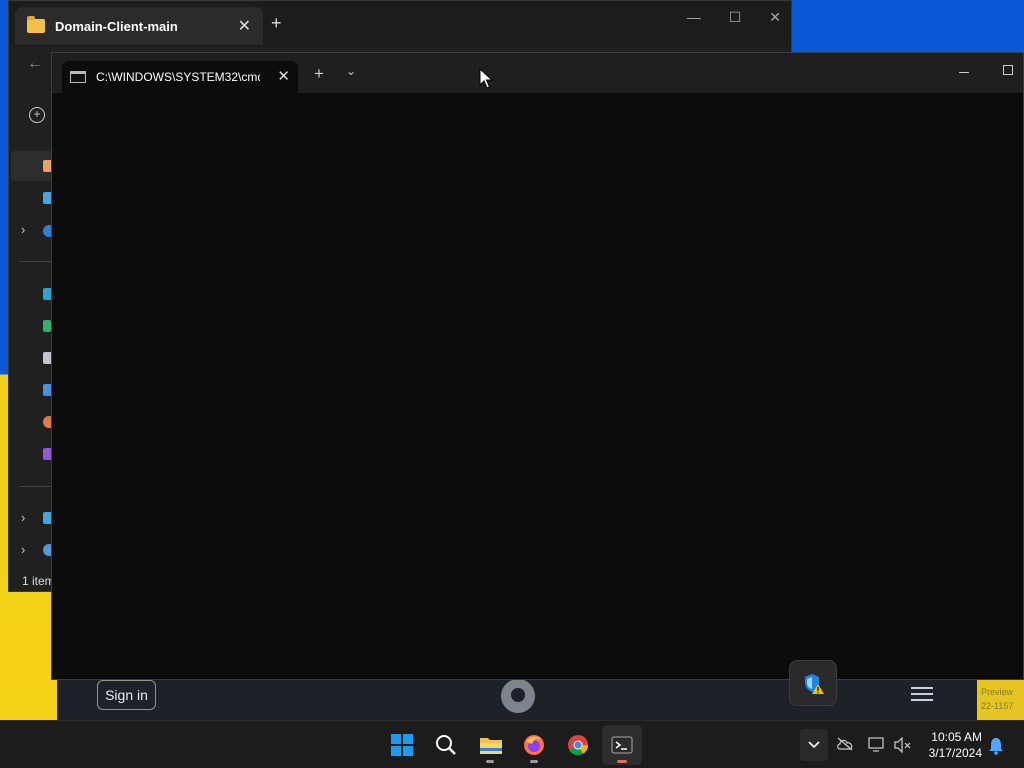 The width and height of the screenshot is (1024, 768). Describe the element at coordinates (996, 746) in the screenshot. I see `notification-bell-icon` at that location.